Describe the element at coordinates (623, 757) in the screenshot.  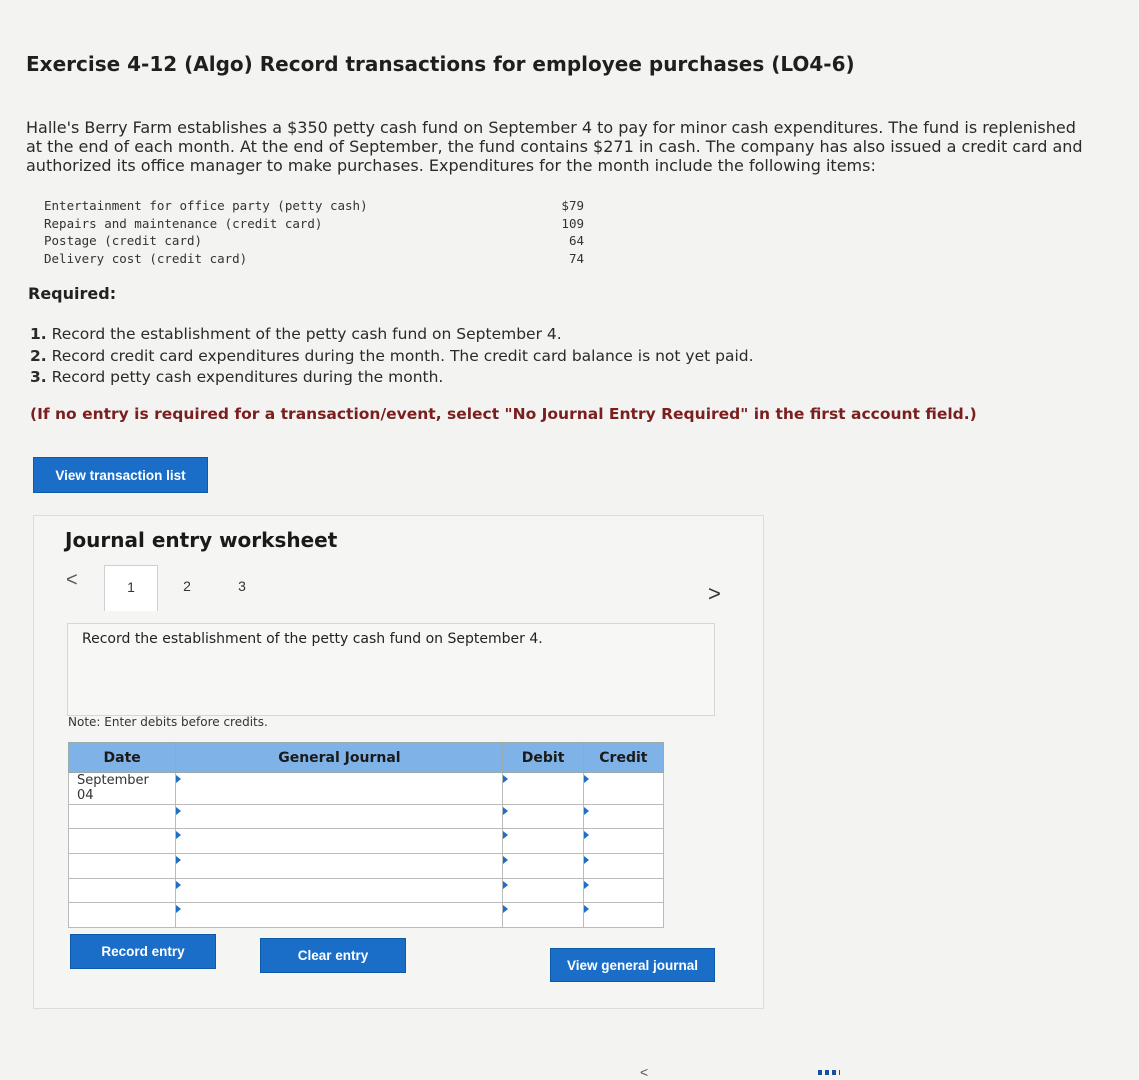
I see `credit-header: Credit` at that location.